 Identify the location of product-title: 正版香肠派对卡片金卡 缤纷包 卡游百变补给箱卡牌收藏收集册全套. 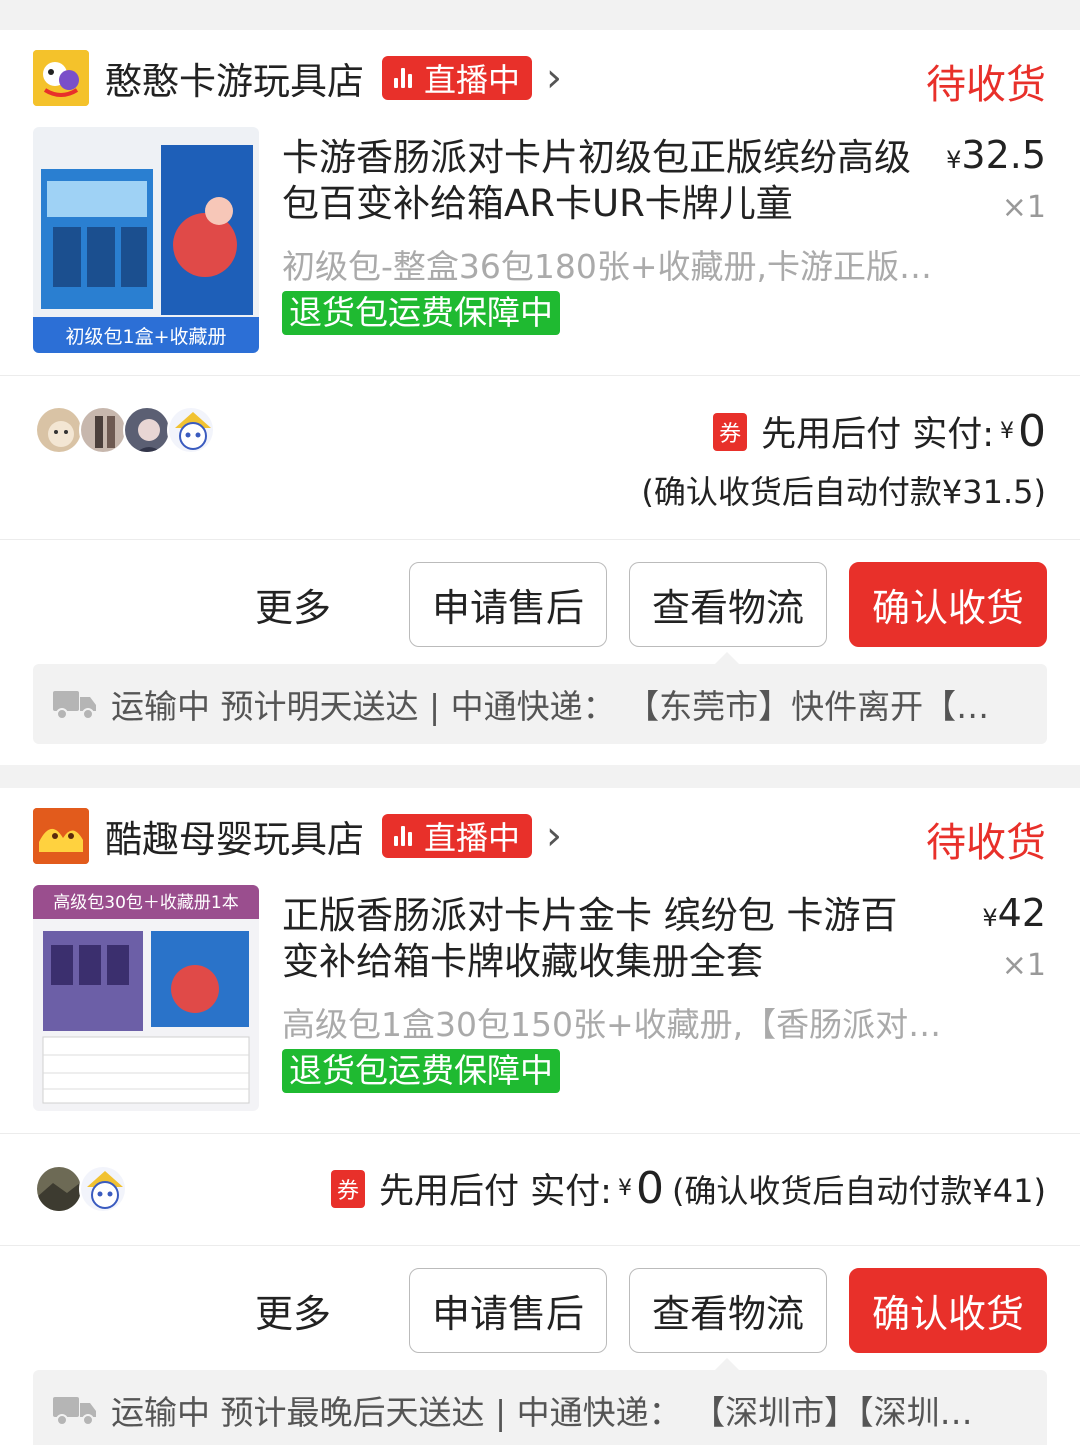
(597, 939).